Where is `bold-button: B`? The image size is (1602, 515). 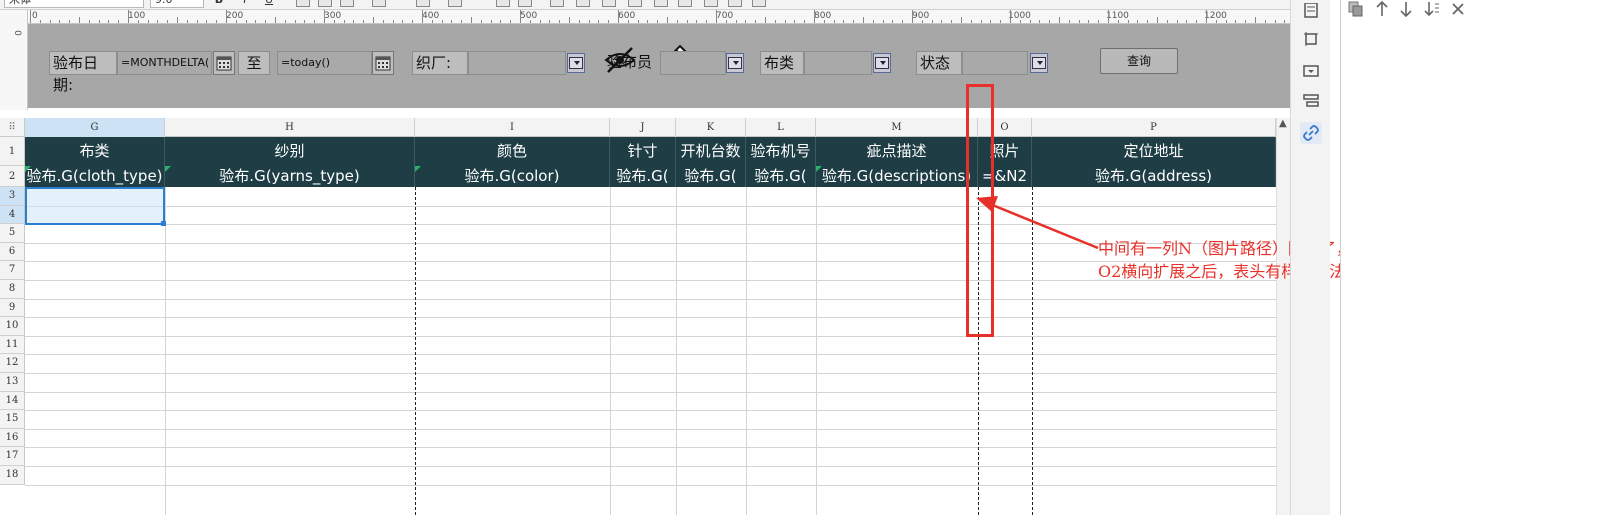 bold-button: B is located at coordinates (219, 4).